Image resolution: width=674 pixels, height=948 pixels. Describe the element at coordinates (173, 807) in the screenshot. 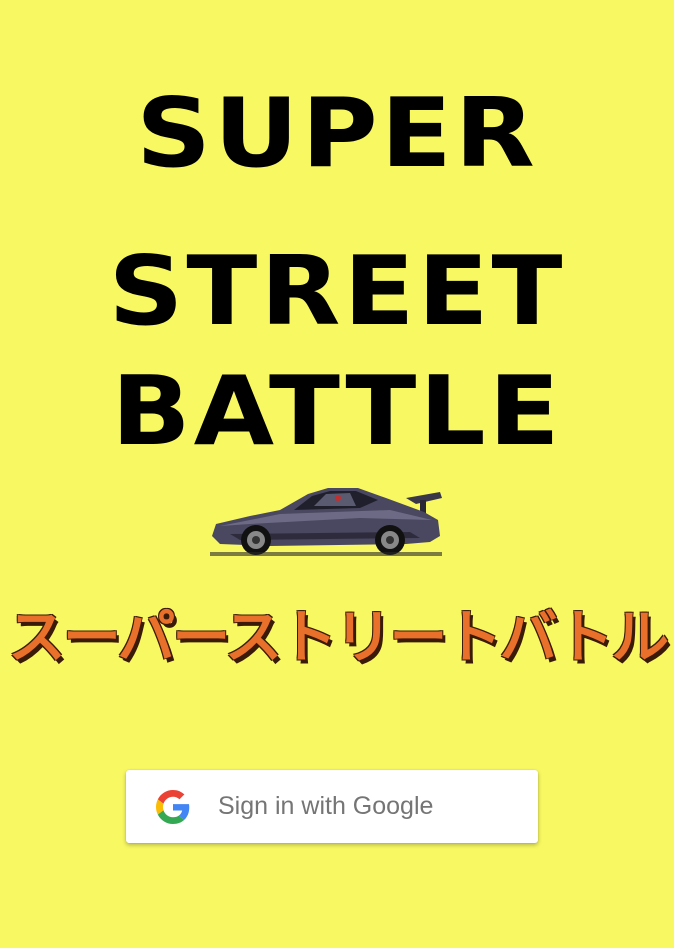

I see `google-g-icon` at that location.